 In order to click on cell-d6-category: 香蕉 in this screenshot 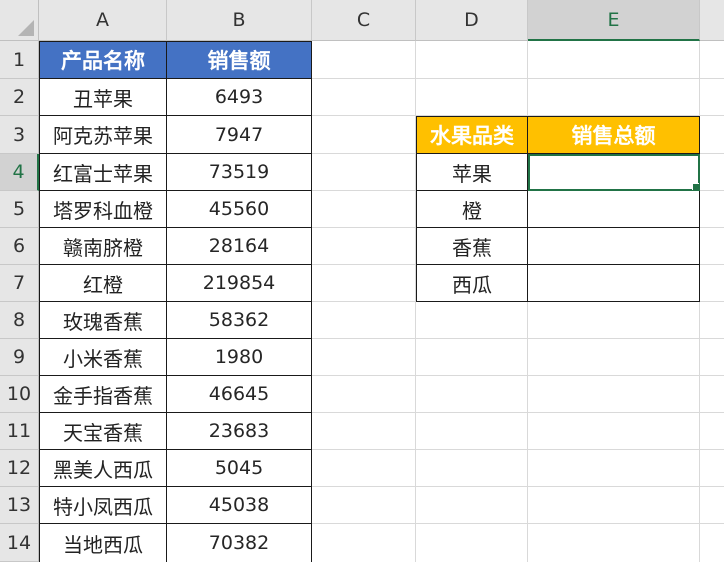, I will do `click(472, 246)`.